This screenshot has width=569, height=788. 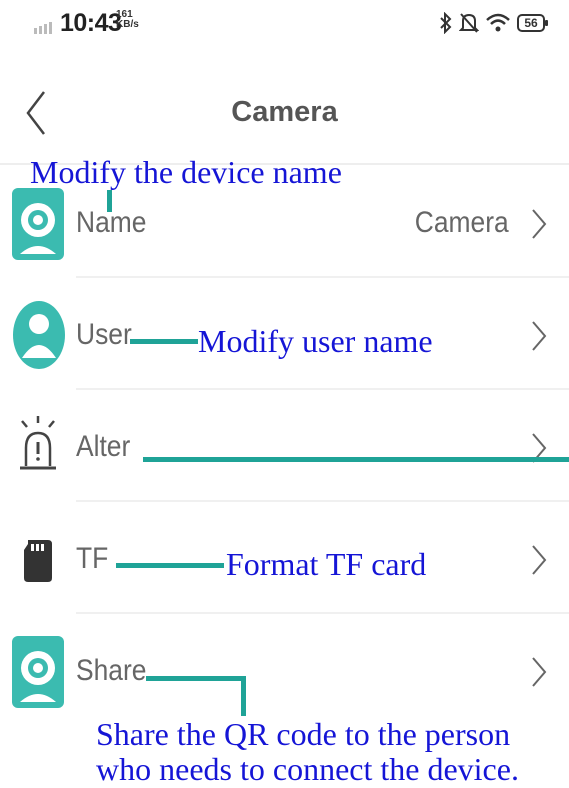 What do you see at coordinates (284, 671) in the screenshot?
I see `settings-row-share: Share` at bounding box center [284, 671].